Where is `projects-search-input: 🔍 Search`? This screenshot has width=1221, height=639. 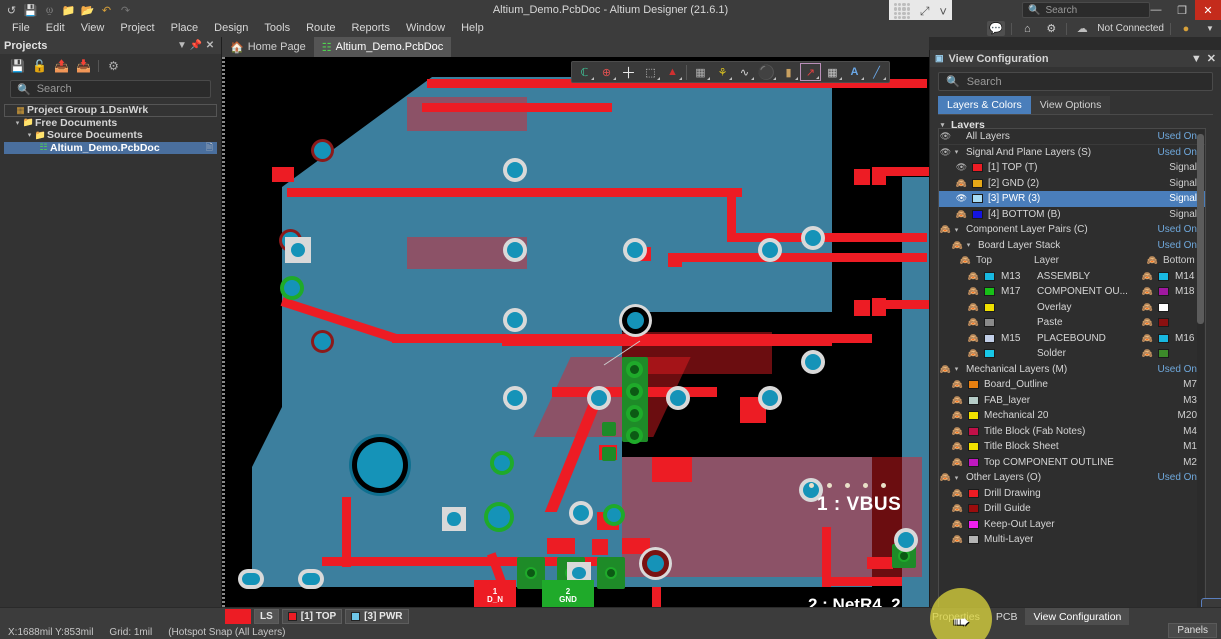 projects-search-input: 🔍 Search is located at coordinates (110, 89).